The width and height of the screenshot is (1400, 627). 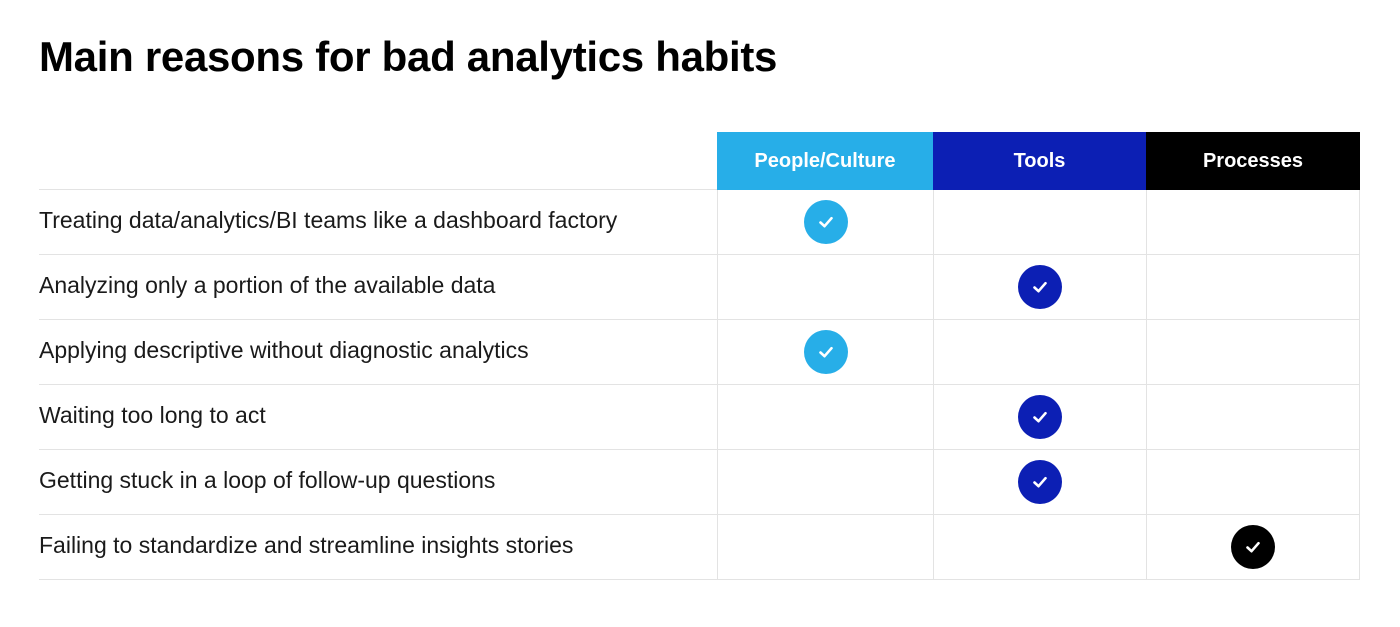 I want to click on column-header-processes: Processes, so click(x=1253, y=161).